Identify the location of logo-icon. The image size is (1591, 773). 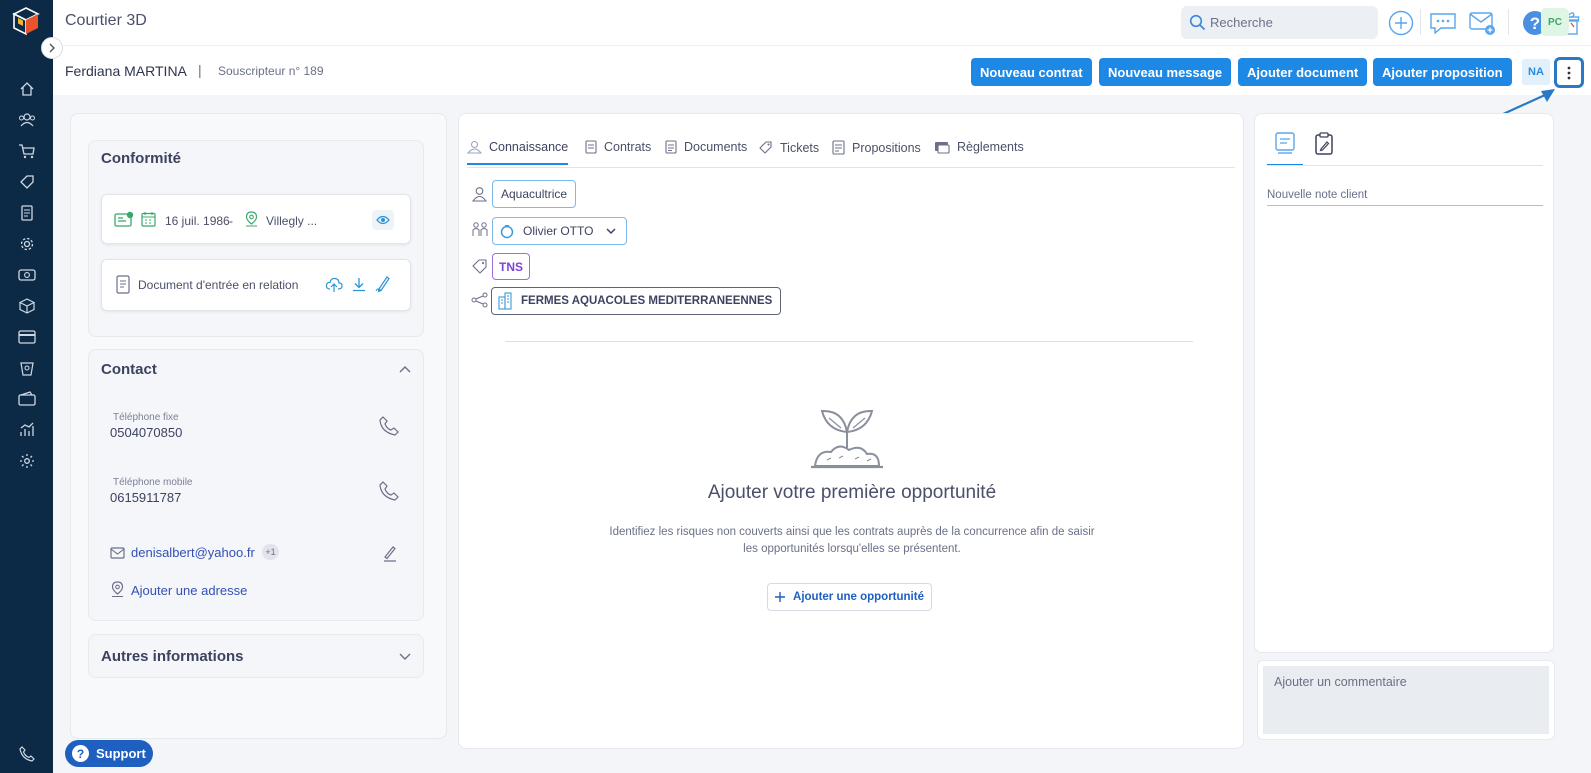
(26, 21).